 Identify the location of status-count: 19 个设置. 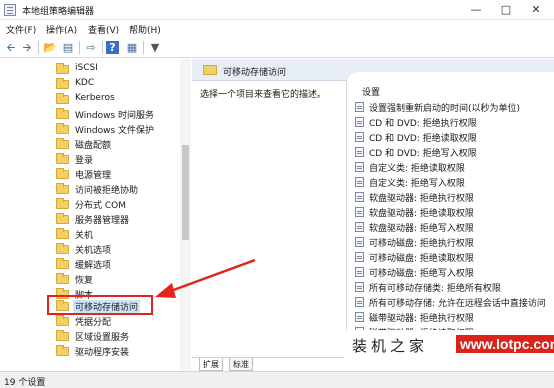
(25, 383).